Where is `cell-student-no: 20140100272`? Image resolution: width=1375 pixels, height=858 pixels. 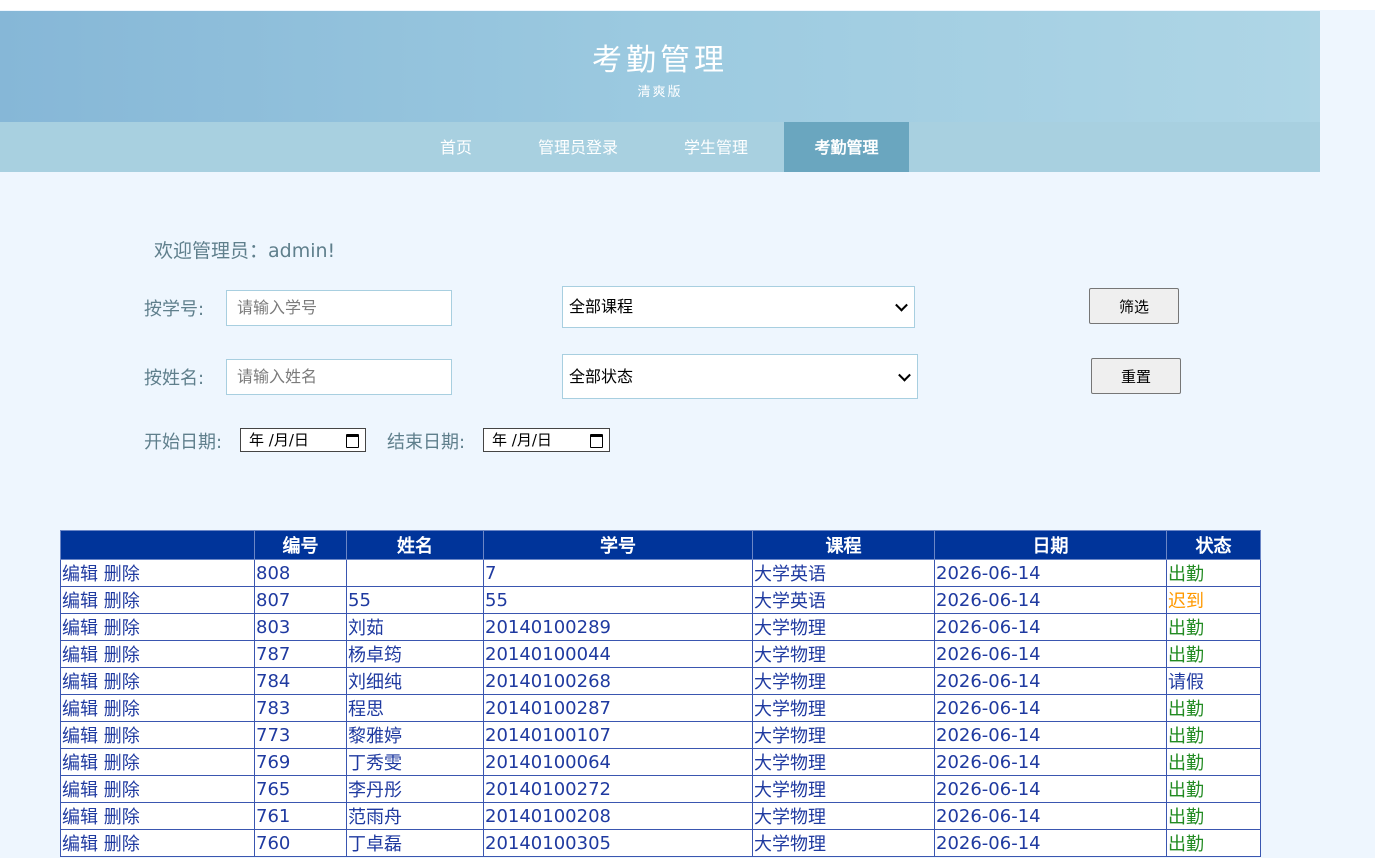
cell-student-no: 20140100272 is located at coordinates (618, 789).